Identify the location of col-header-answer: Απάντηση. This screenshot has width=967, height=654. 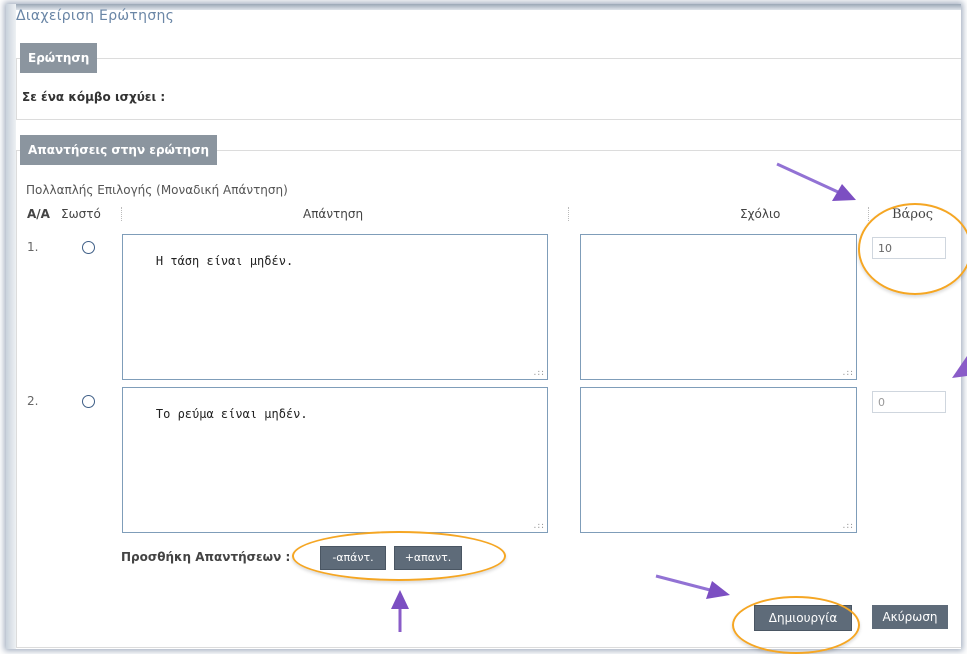
(333, 214).